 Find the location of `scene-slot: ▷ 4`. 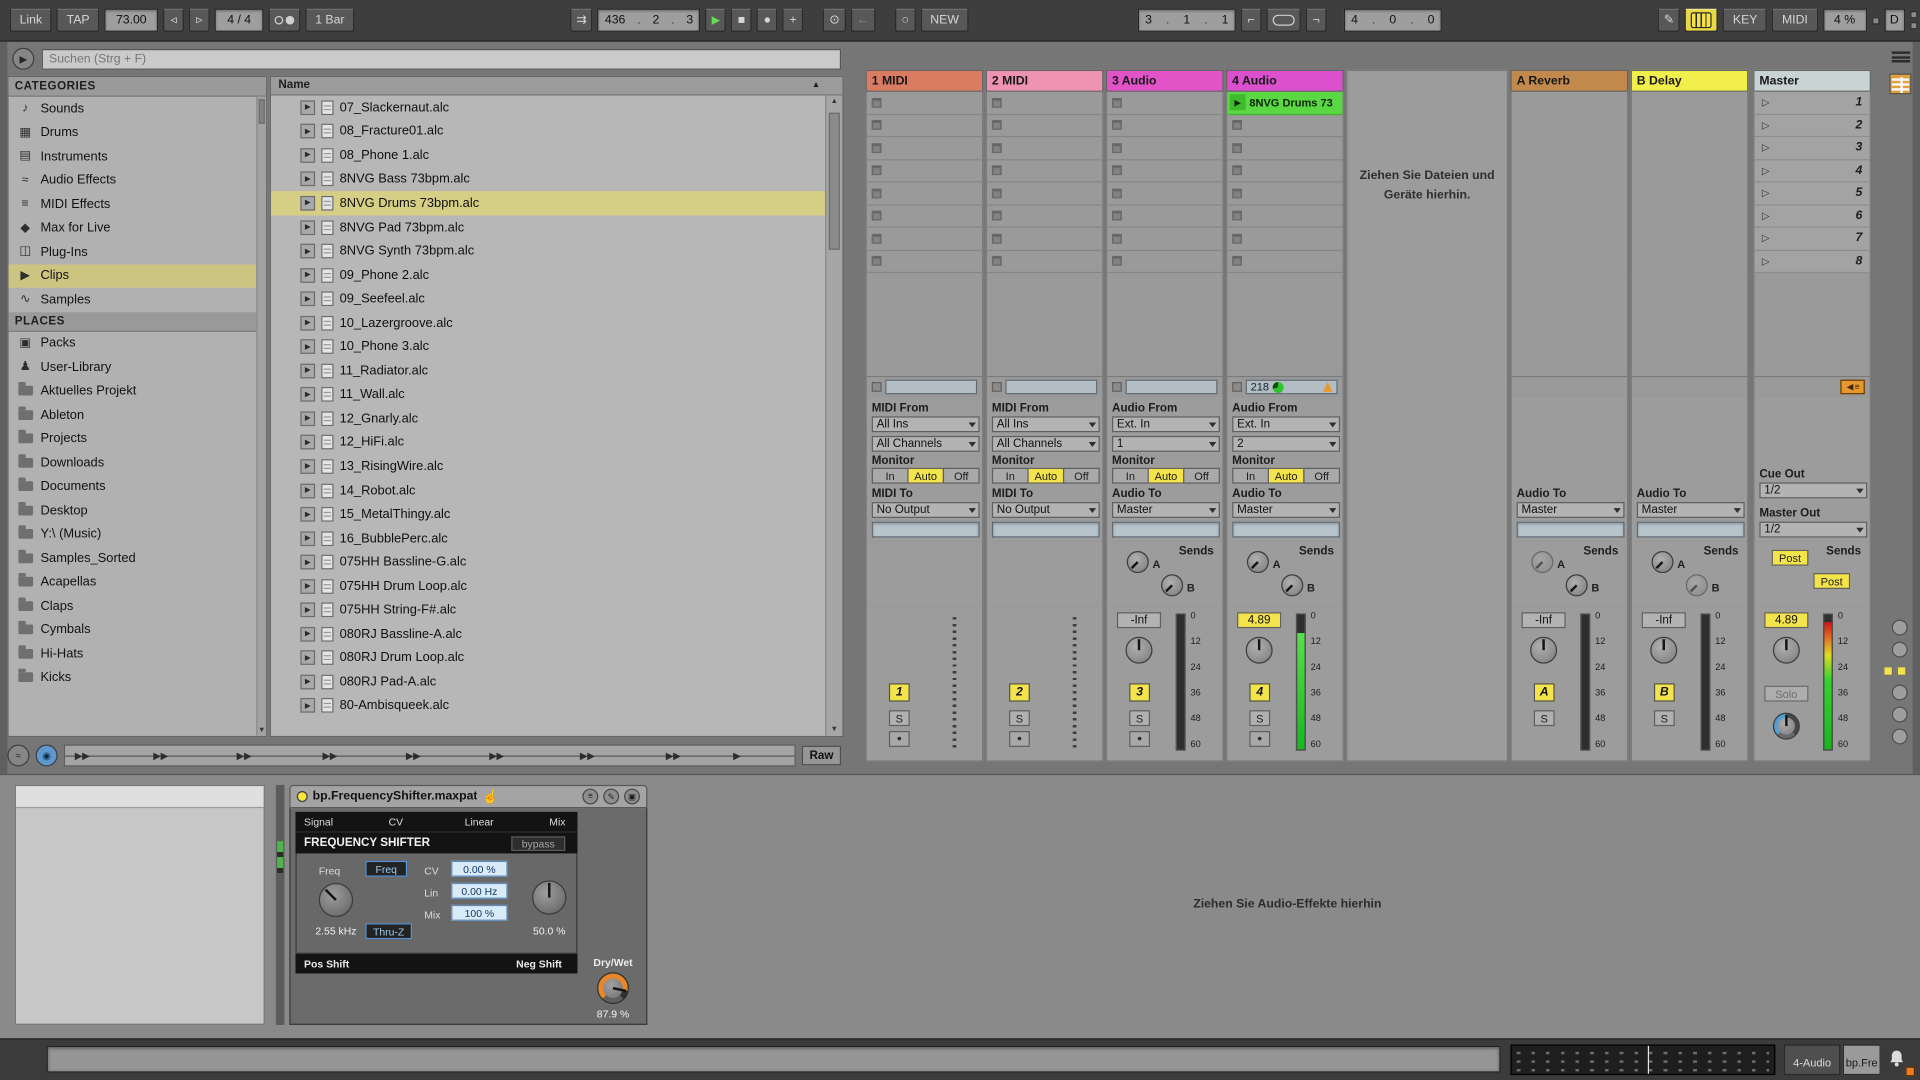

scene-slot: ▷ 4 is located at coordinates (1812, 171).